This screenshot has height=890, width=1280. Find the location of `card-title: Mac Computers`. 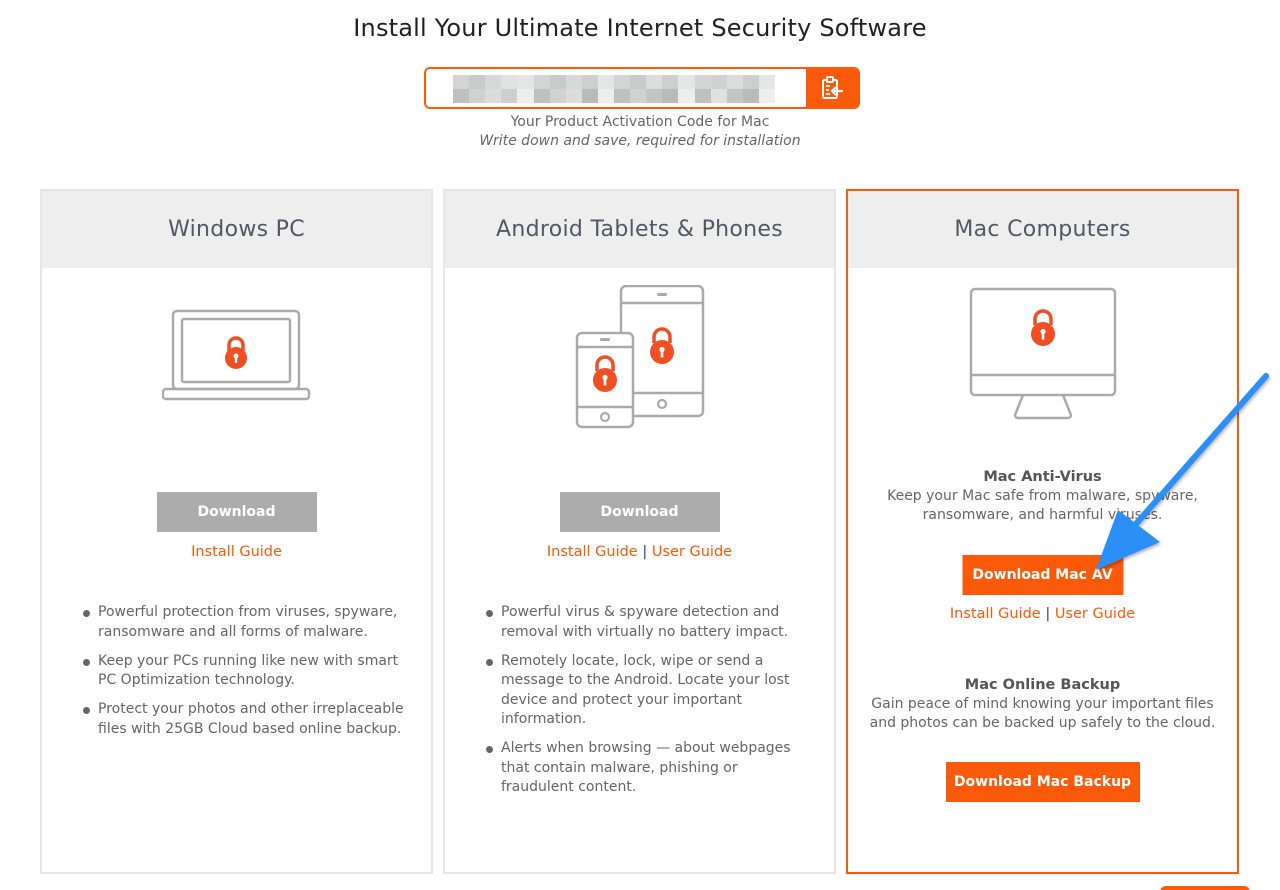

card-title: Mac Computers is located at coordinates (1042, 229).